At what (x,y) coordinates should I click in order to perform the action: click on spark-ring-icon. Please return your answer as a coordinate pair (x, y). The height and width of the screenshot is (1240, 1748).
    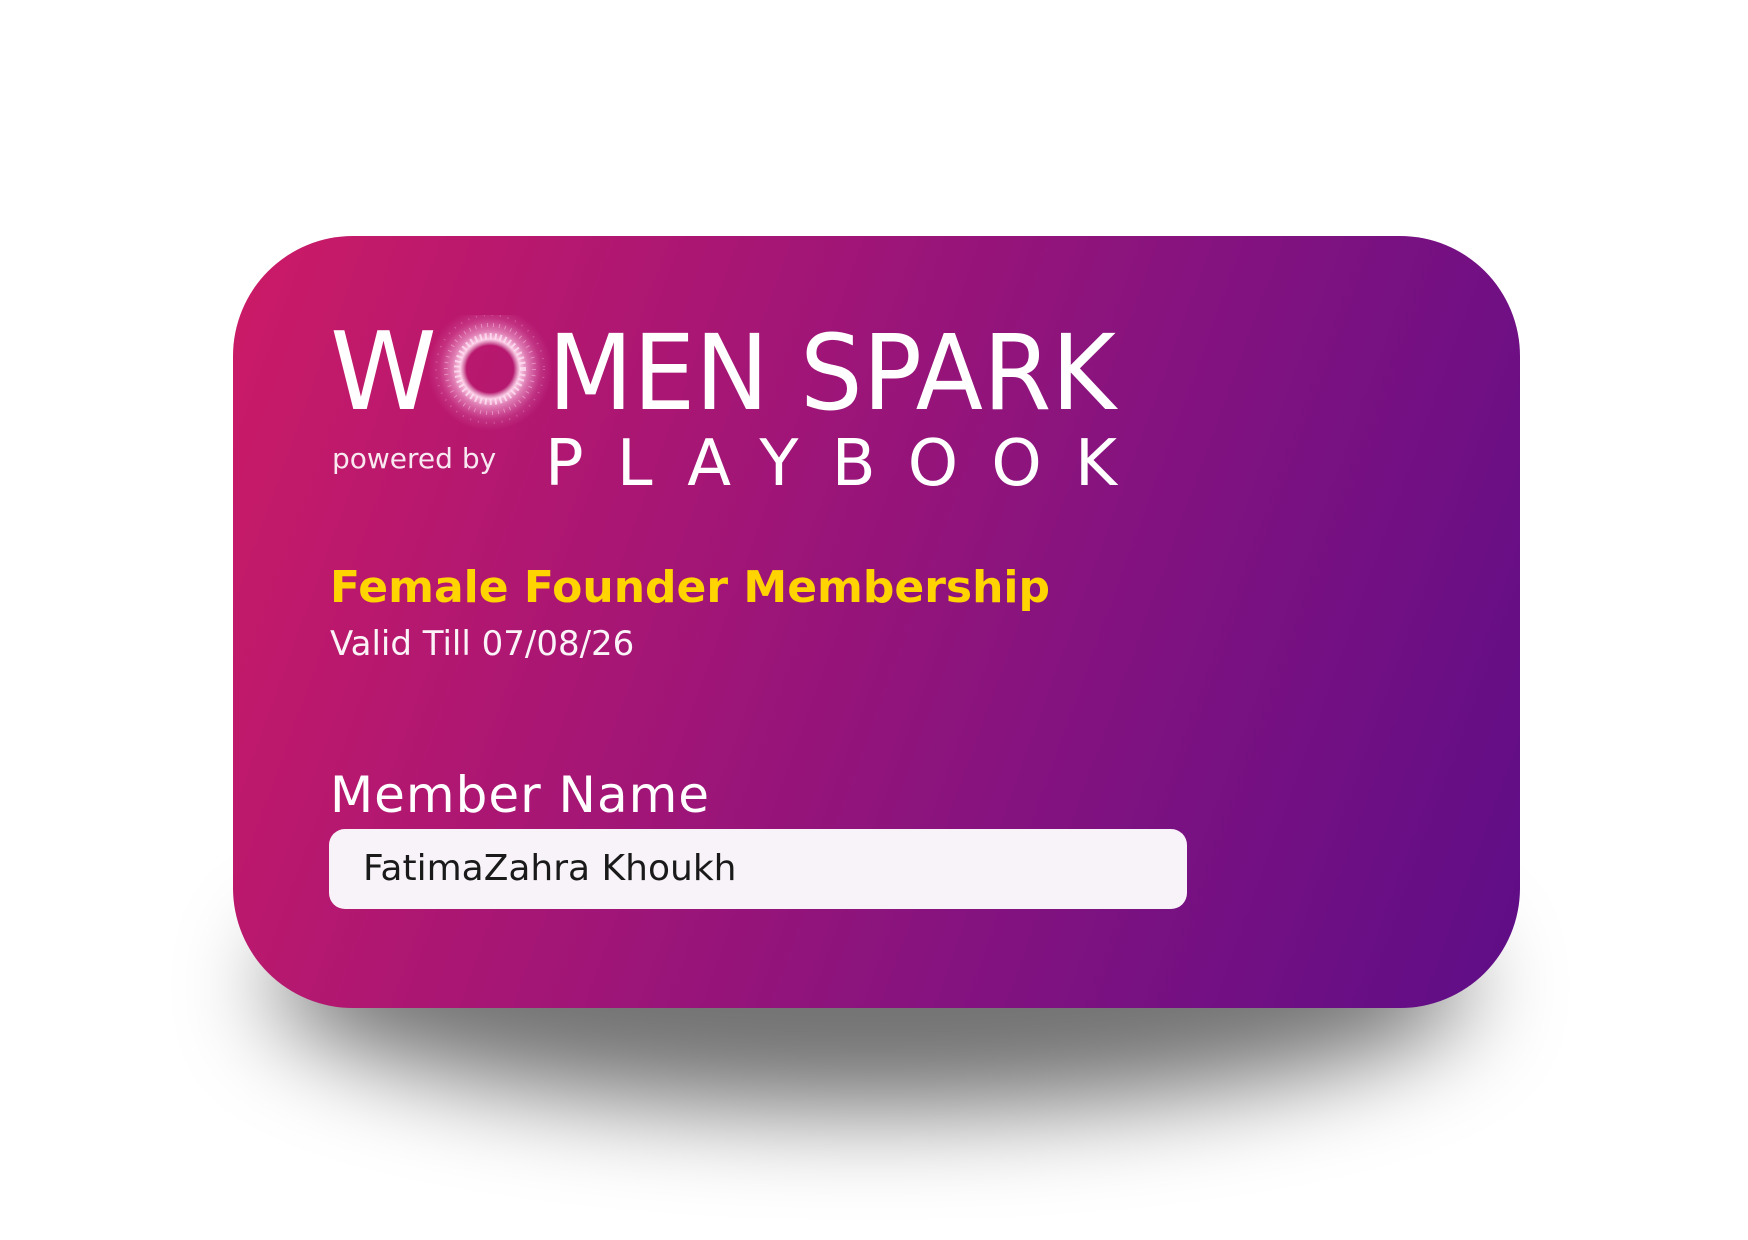
    Looking at the image, I should click on (490, 373).